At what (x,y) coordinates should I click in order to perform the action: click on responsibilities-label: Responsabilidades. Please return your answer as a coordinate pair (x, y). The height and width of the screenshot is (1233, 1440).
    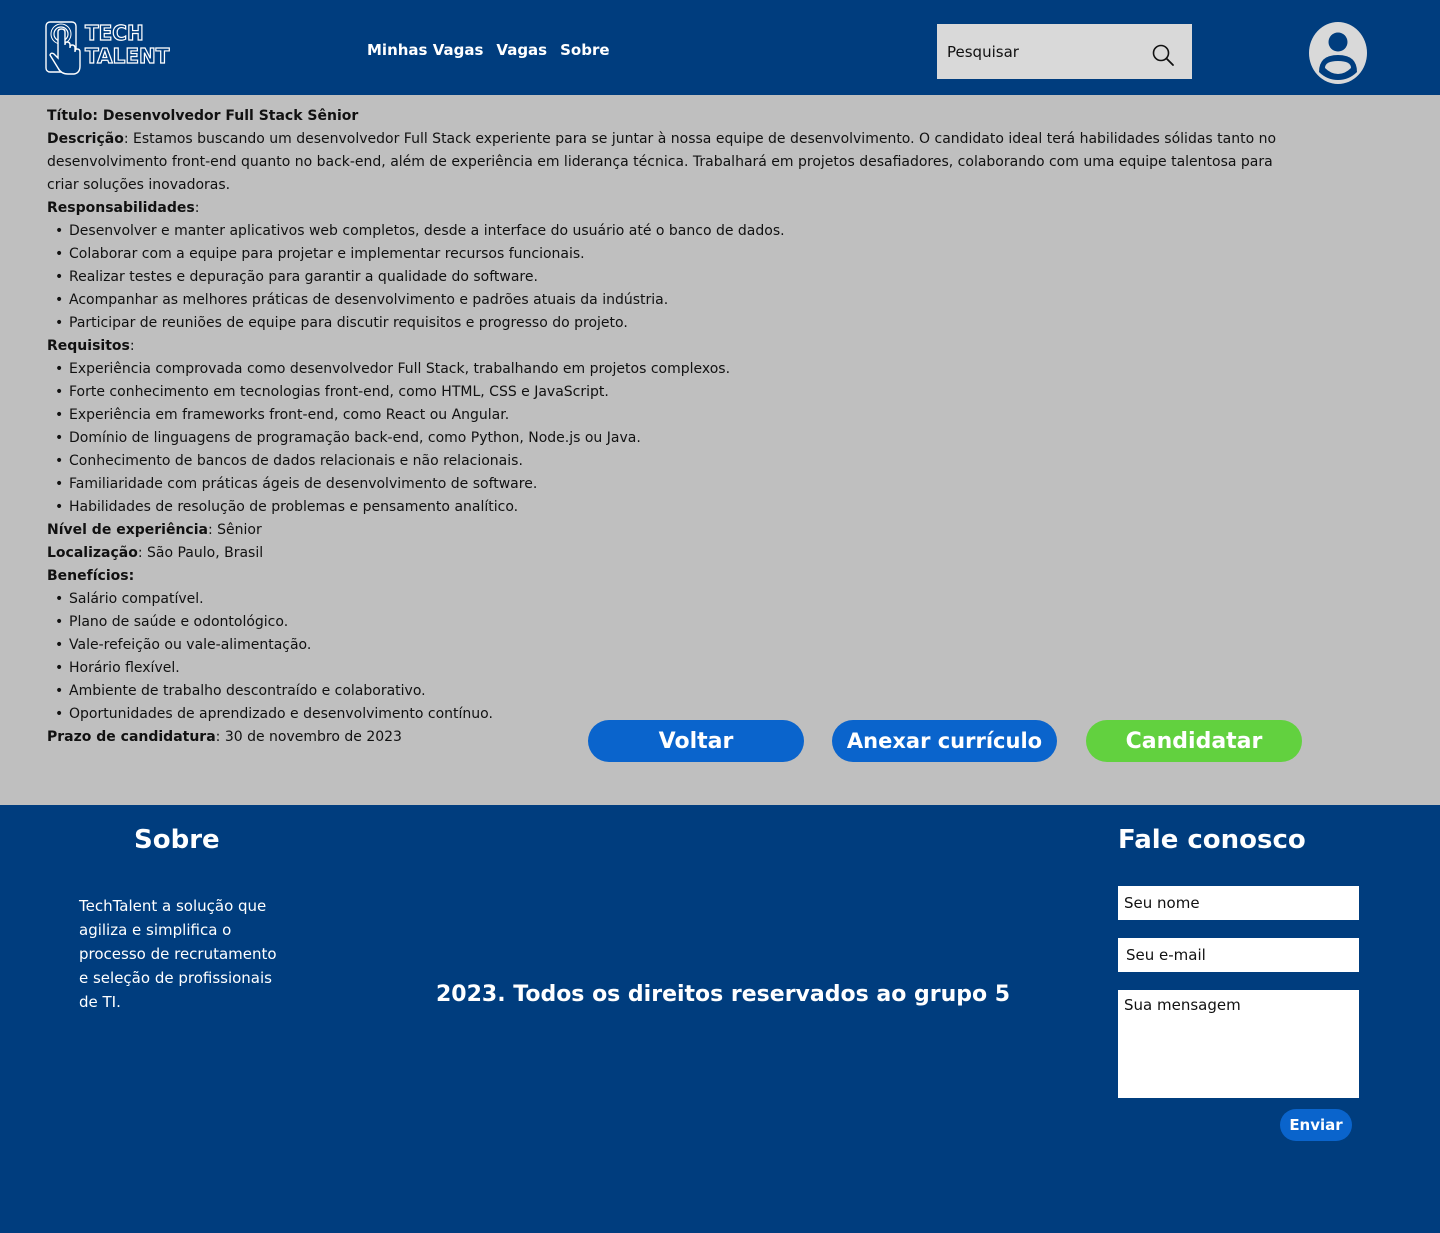
    Looking at the image, I should click on (121, 208).